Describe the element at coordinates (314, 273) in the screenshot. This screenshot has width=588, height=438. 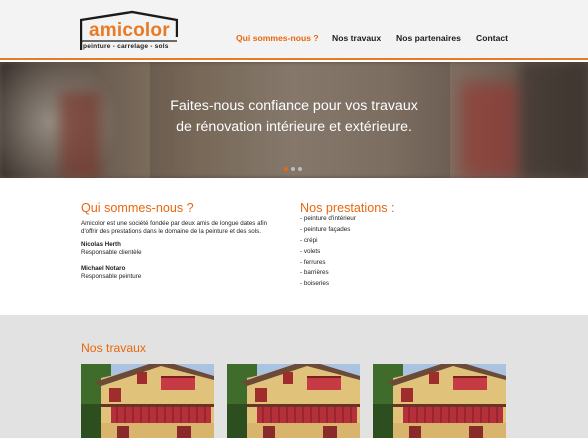
I see `service-item: - barrières` at that location.